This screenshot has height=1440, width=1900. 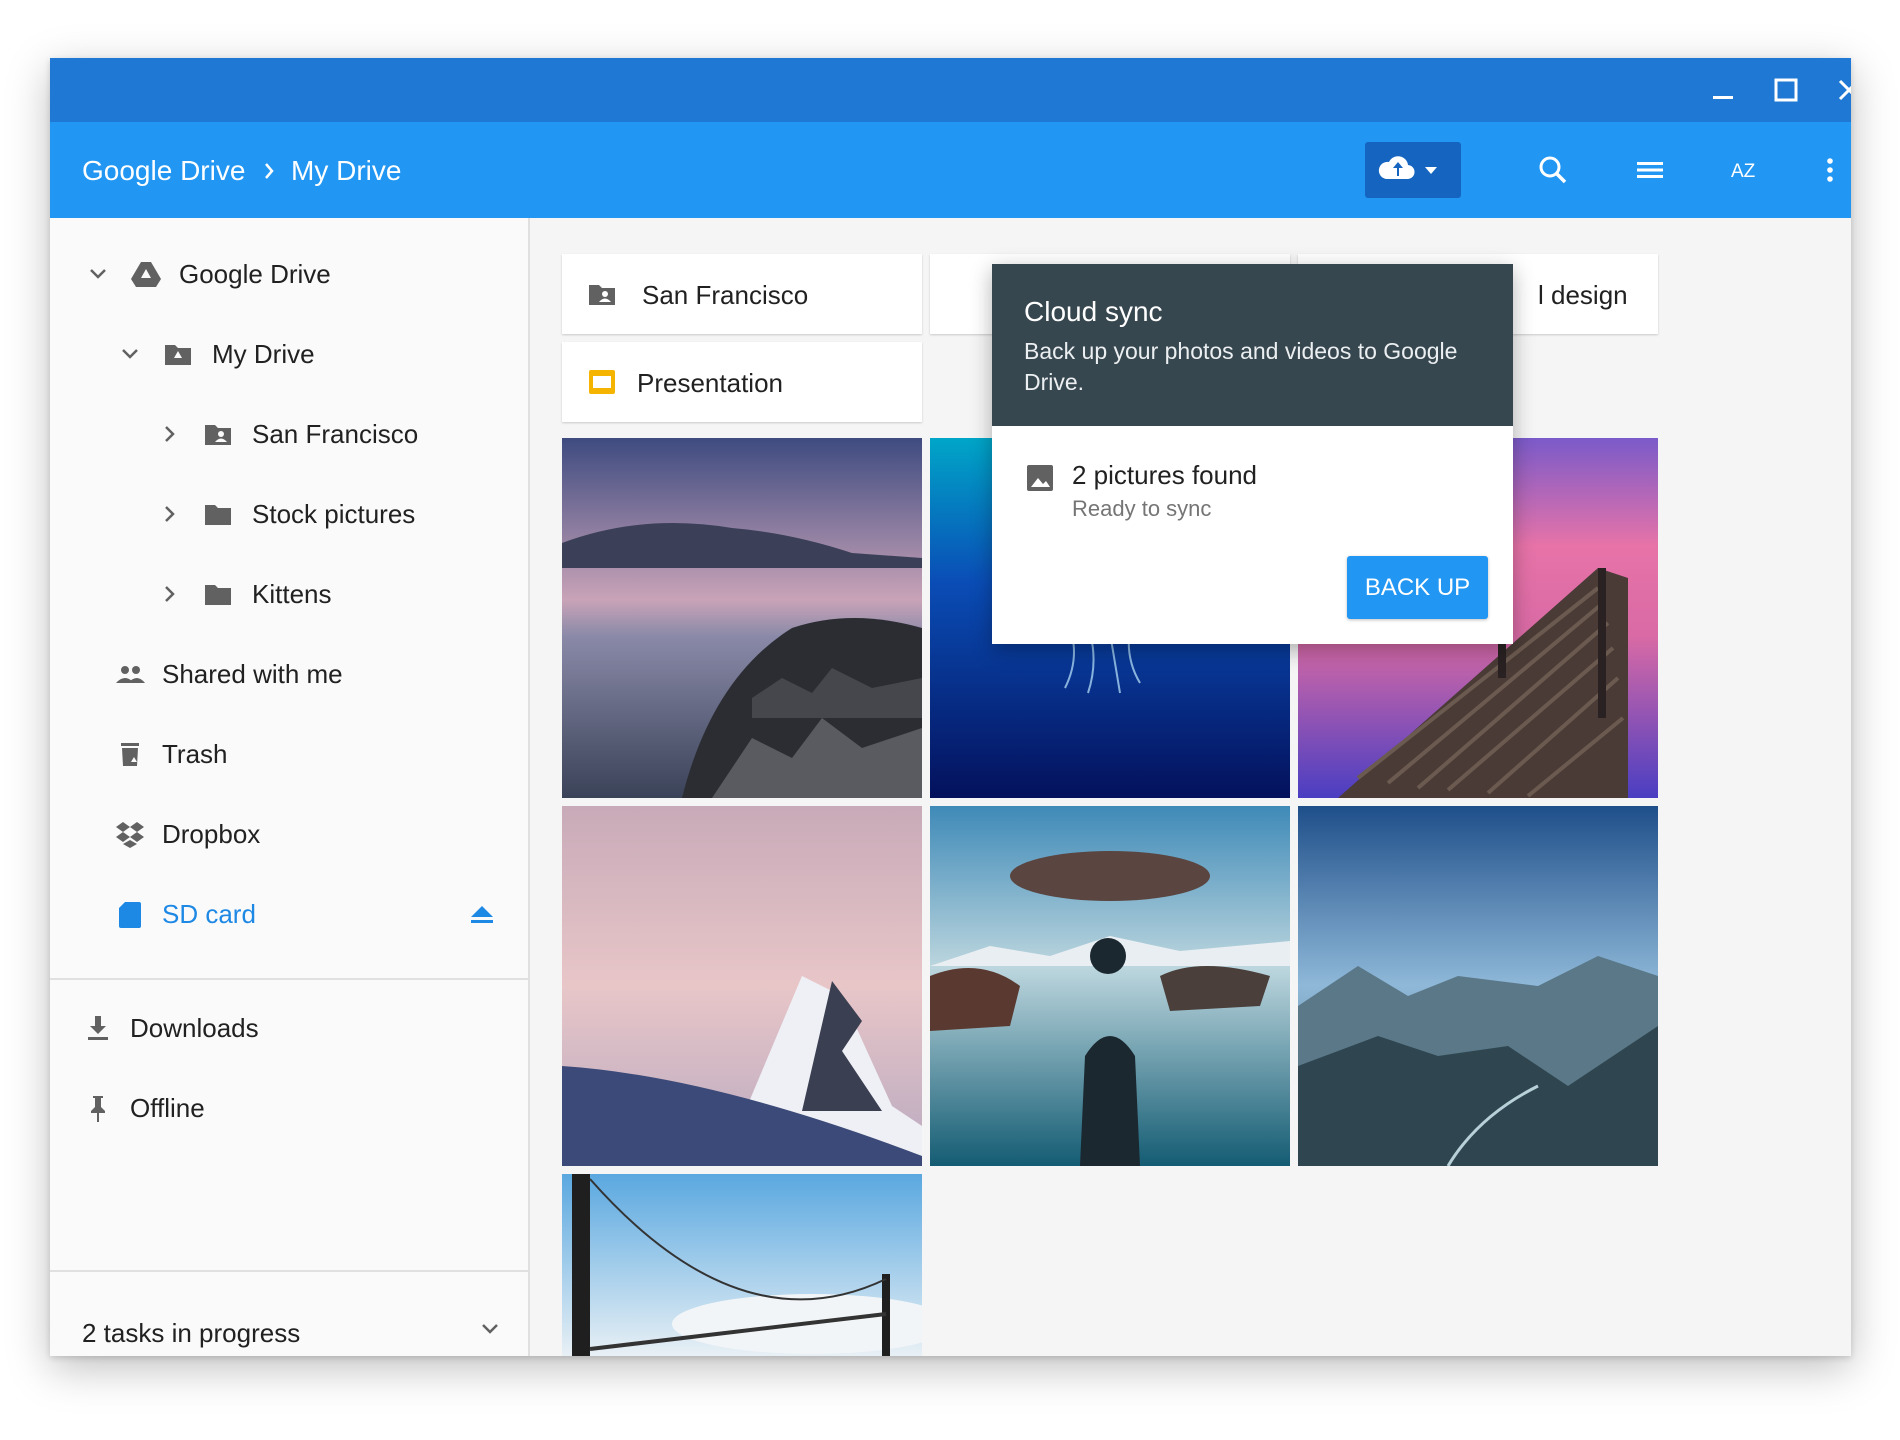 What do you see at coordinates (1583, 295) in the screenshot?
I see `folder-card-label: l design` at bounding box center [1583, 295].